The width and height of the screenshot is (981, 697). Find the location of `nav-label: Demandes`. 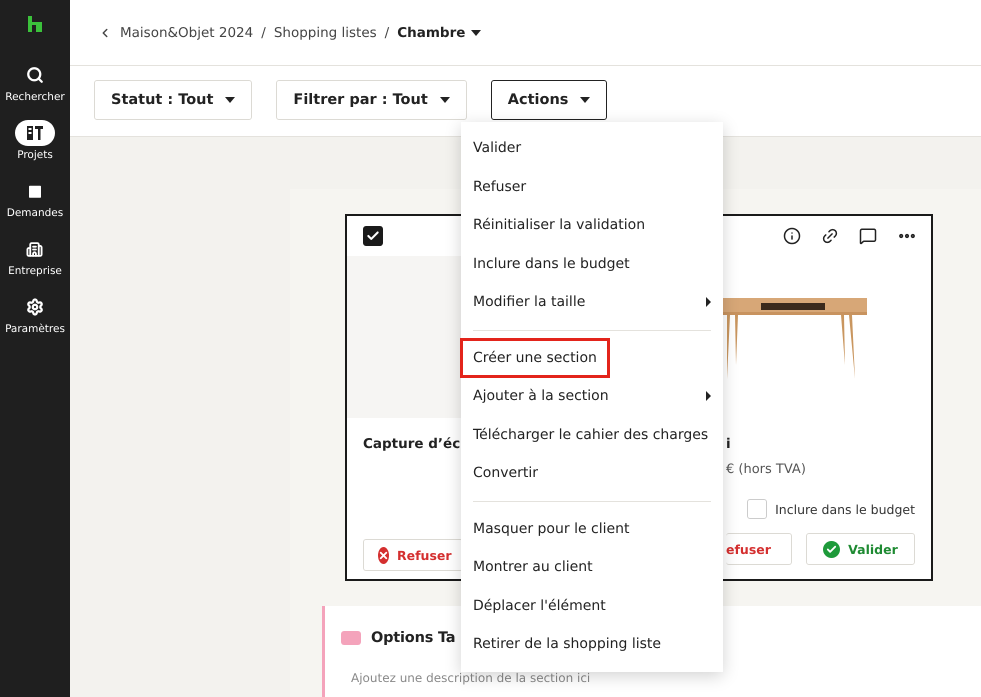

nav-label: Demandes is located at coordinates (35, 213).